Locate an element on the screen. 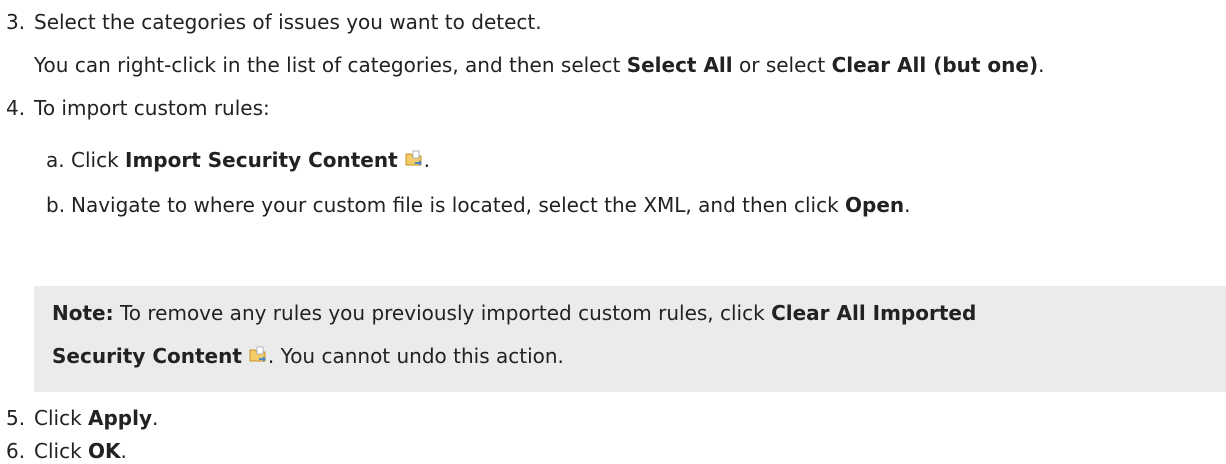  step-number: 5. is located at coordinates (16, 418).